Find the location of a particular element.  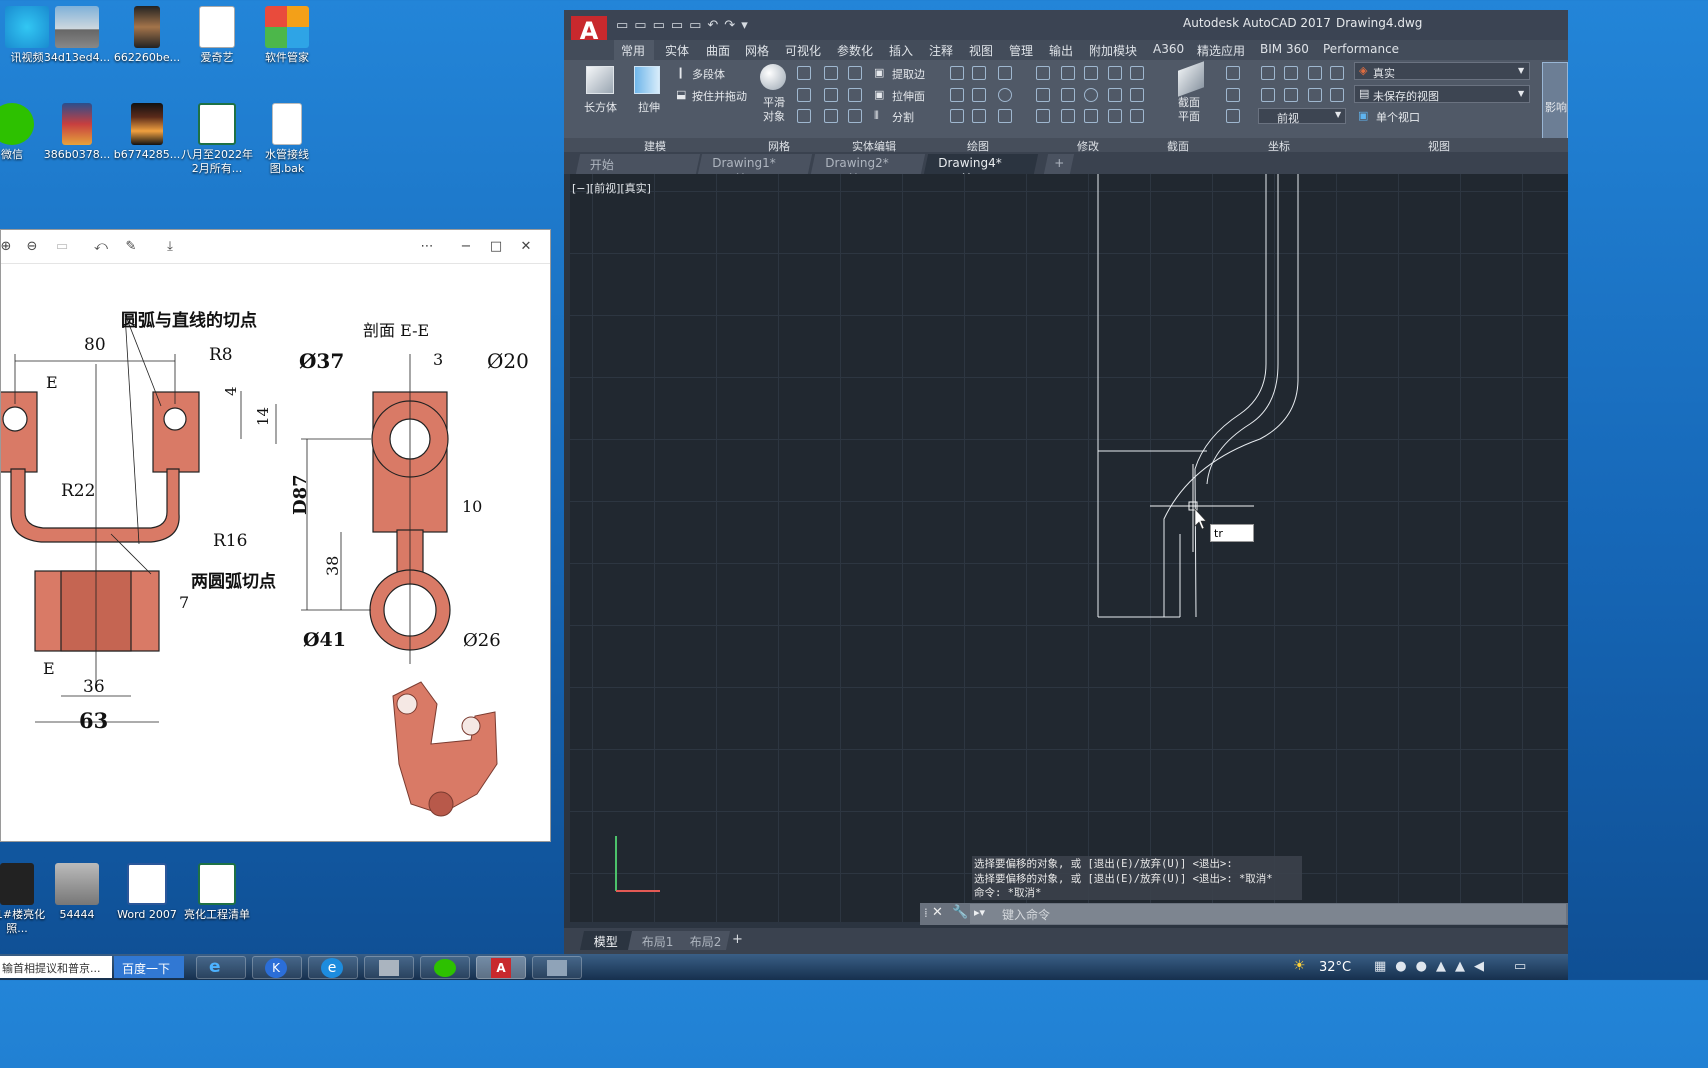

ellipse-icon is located at coordinates (1005, 116).